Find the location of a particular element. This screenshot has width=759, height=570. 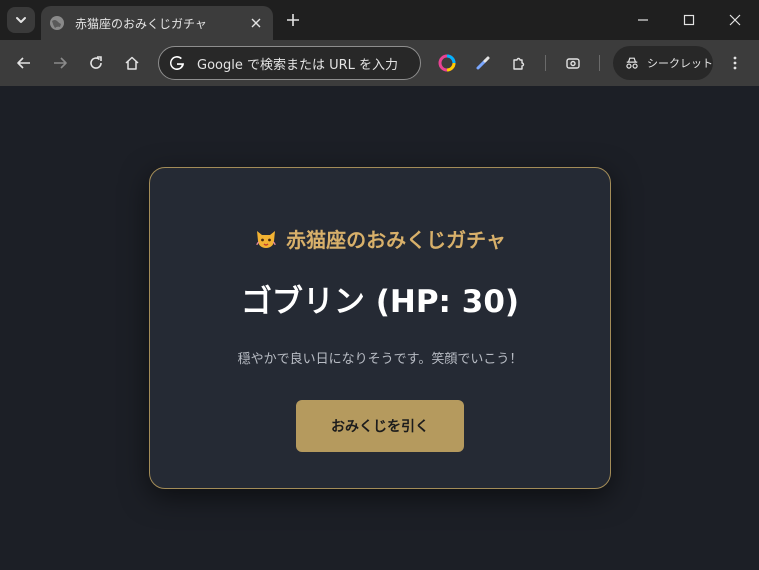

home-button is located at coordinates (132, 63).